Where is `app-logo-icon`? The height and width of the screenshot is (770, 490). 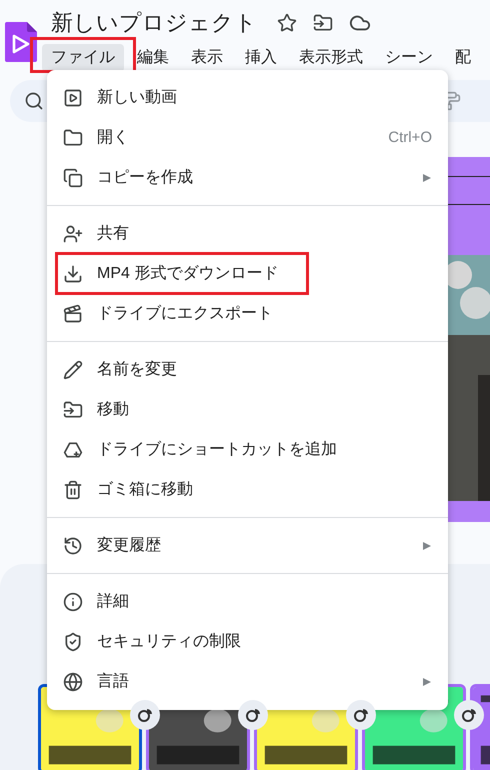 app-logo-icon is located at coordinates (21, 42).